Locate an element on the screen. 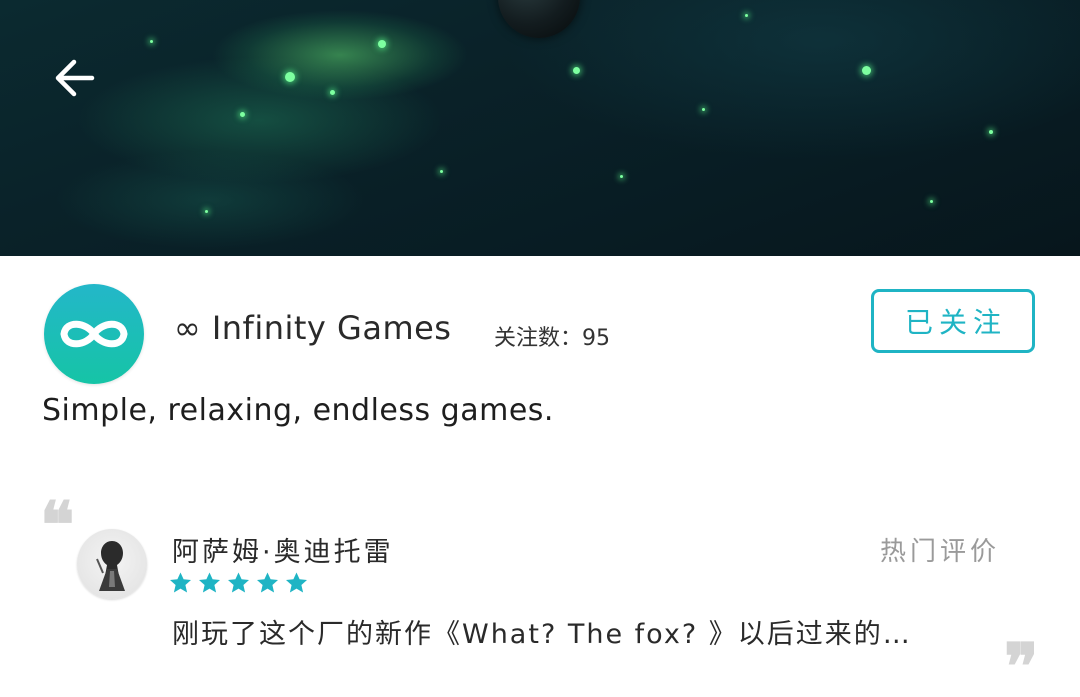  close-quote-icon: ❞ is located at coordinates (1021, 663).